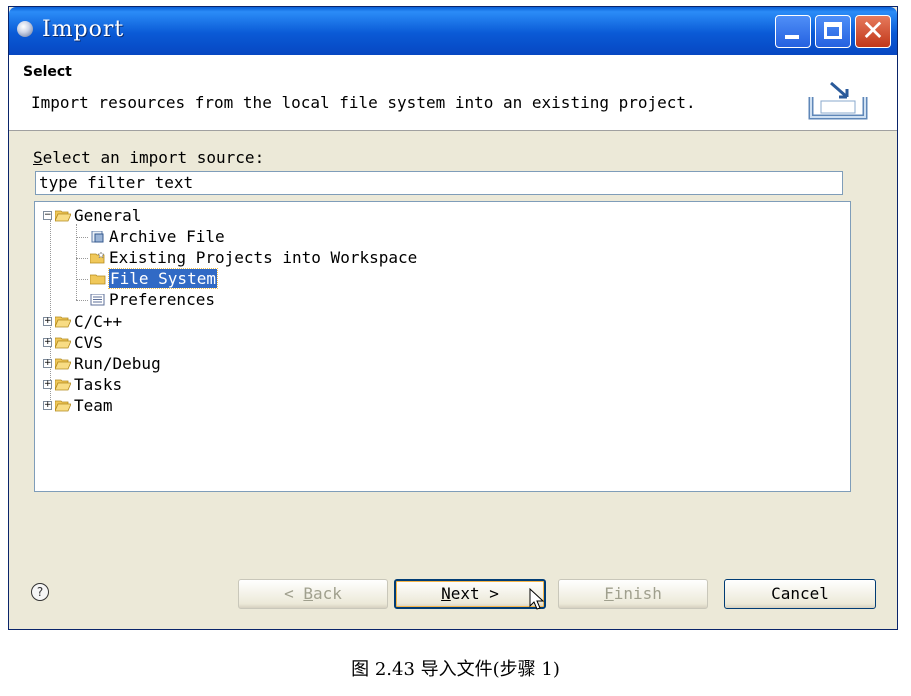  I want to click on import-wizard-icon, so click(838, 100).